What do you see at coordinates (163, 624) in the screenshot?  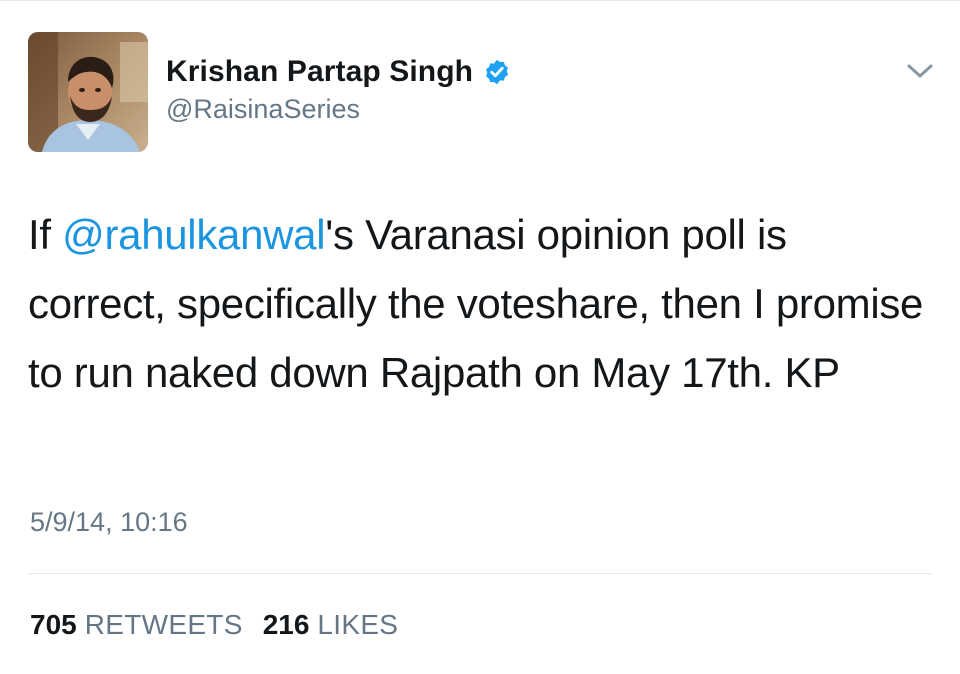 I see `retweets-label: RETWEETS` at bounding box center [163, 624].